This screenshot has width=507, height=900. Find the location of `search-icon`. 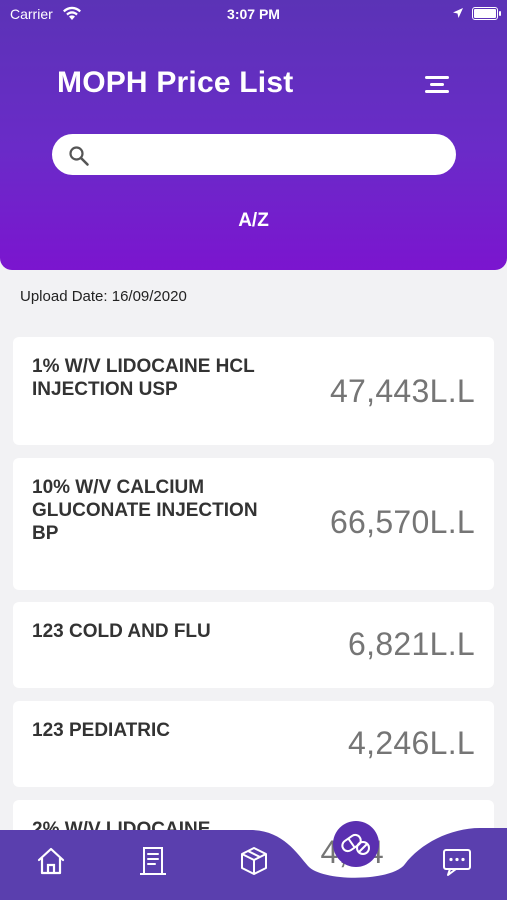

search-icon is located at coordinates (79, 156).